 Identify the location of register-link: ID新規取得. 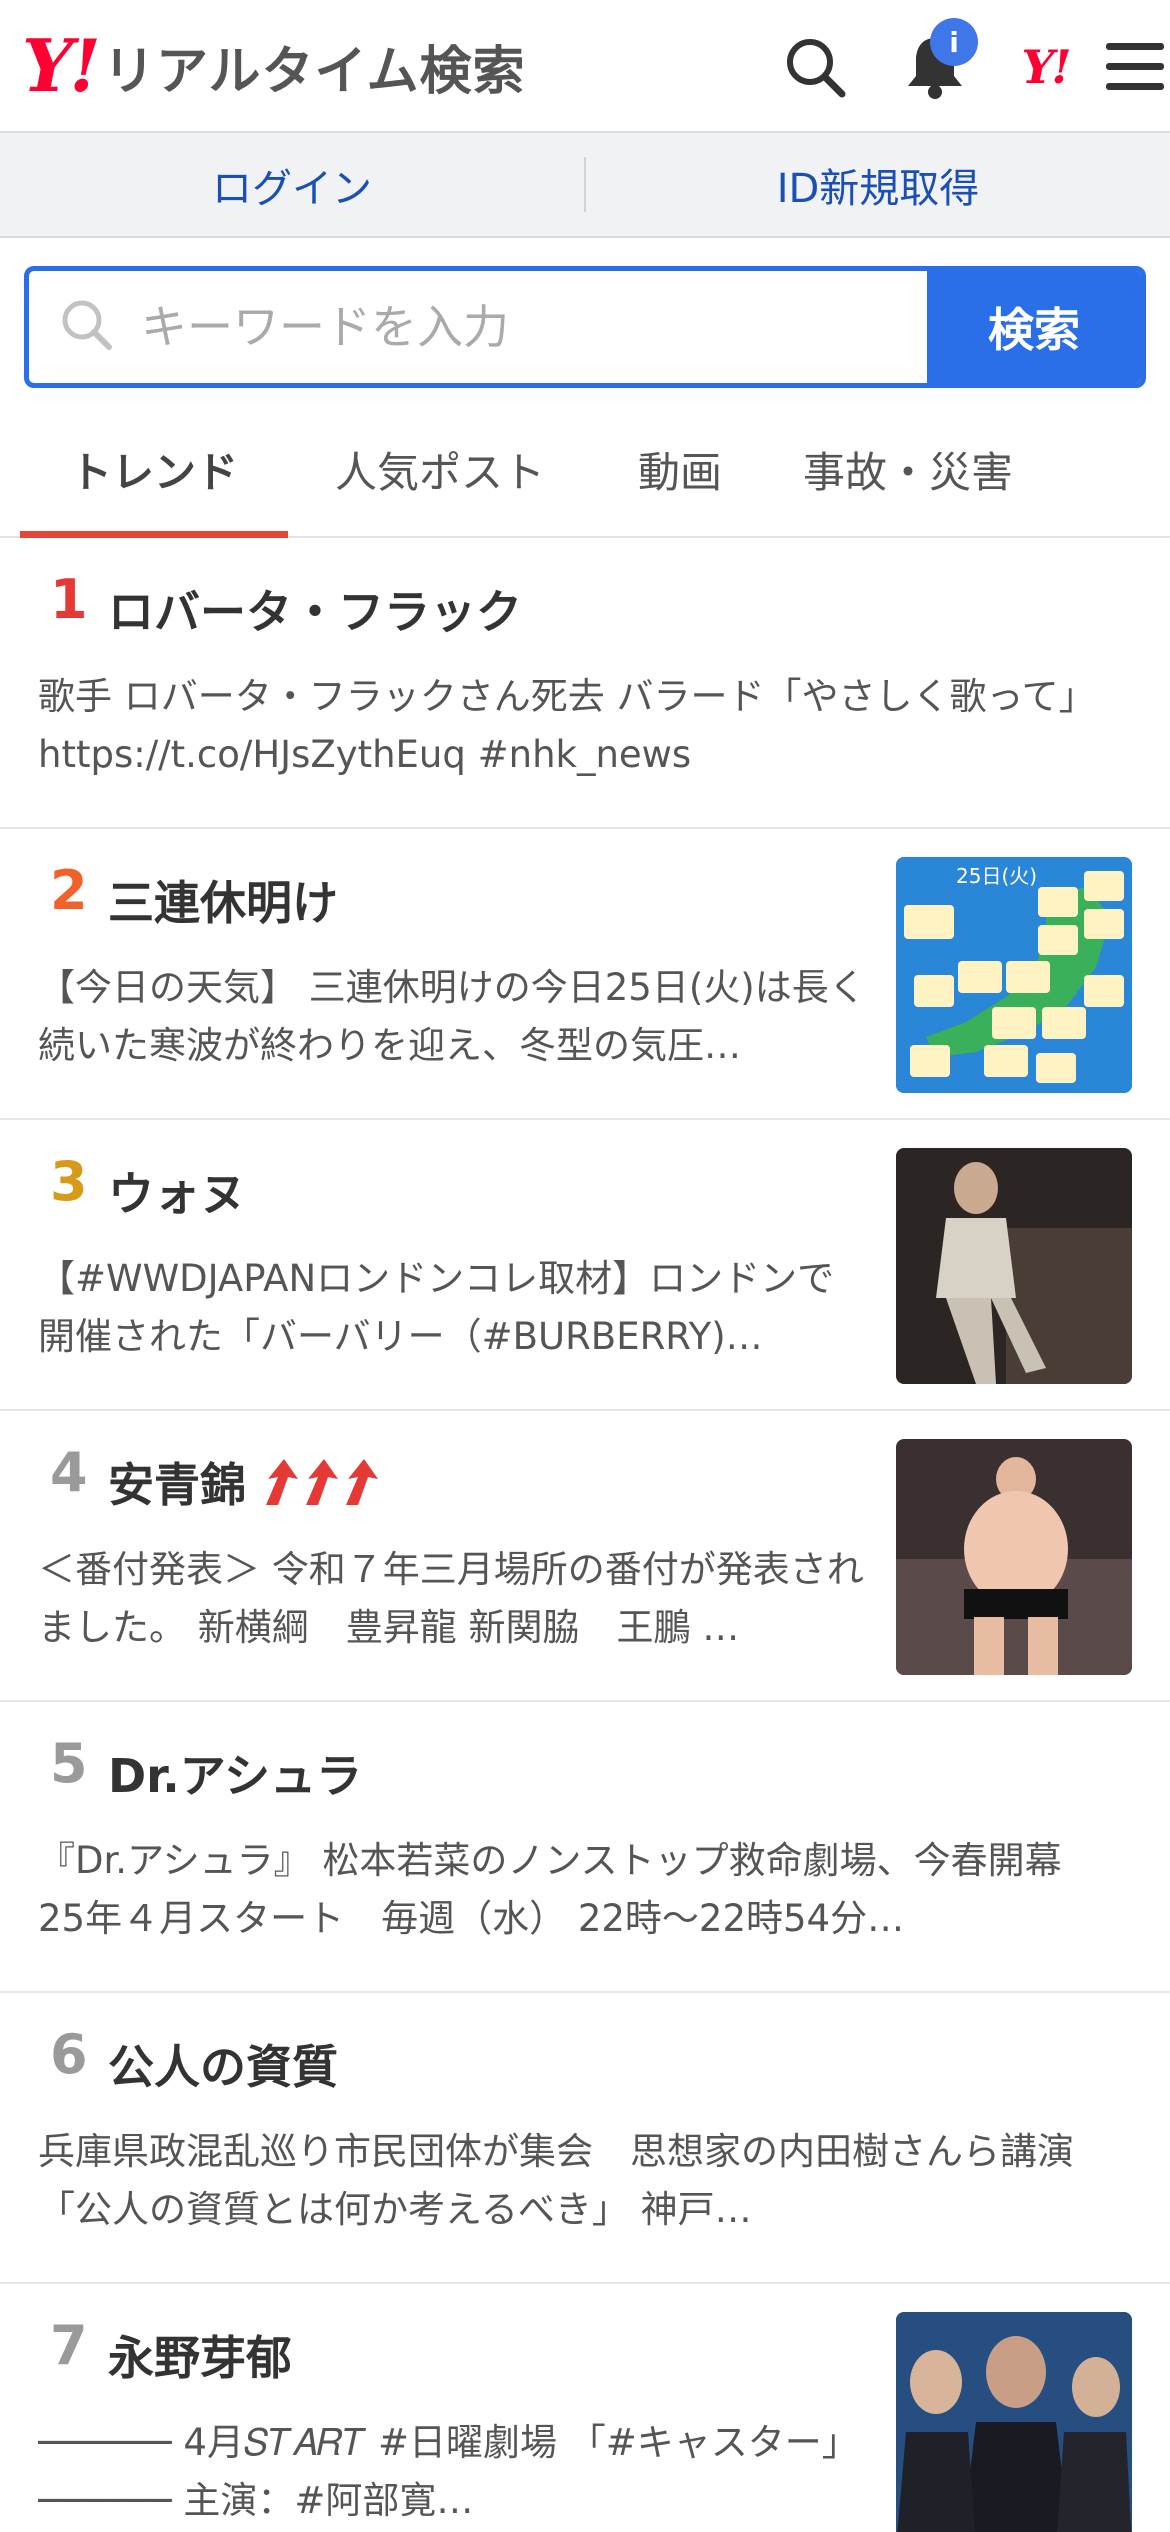
(878, 184).